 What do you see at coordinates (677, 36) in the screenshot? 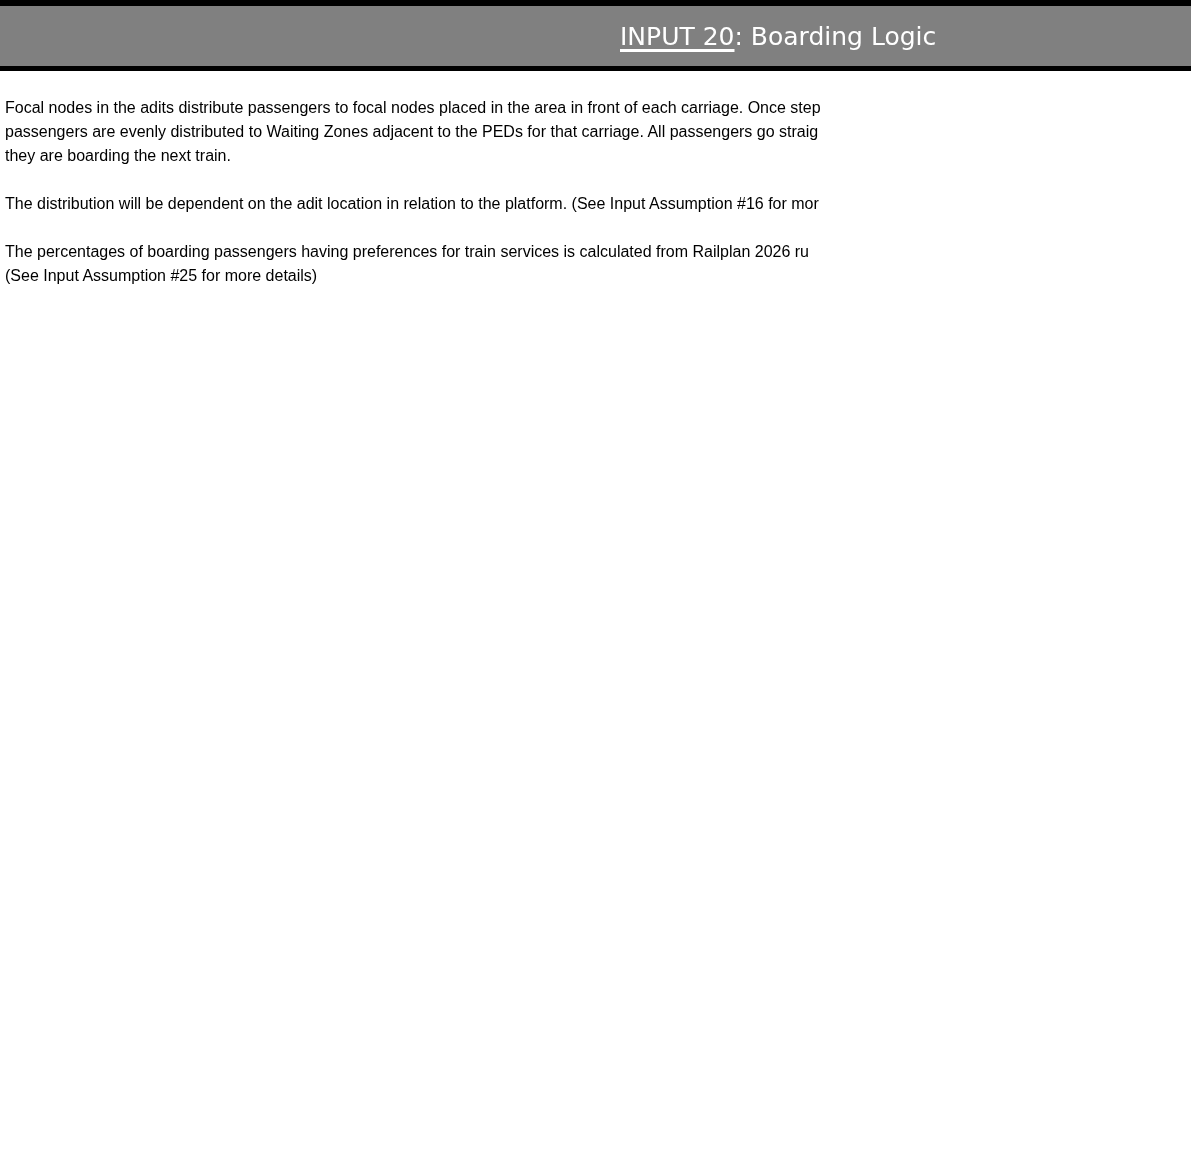
I see `input-link: INPUT 20` at bounding box center [677, 36].